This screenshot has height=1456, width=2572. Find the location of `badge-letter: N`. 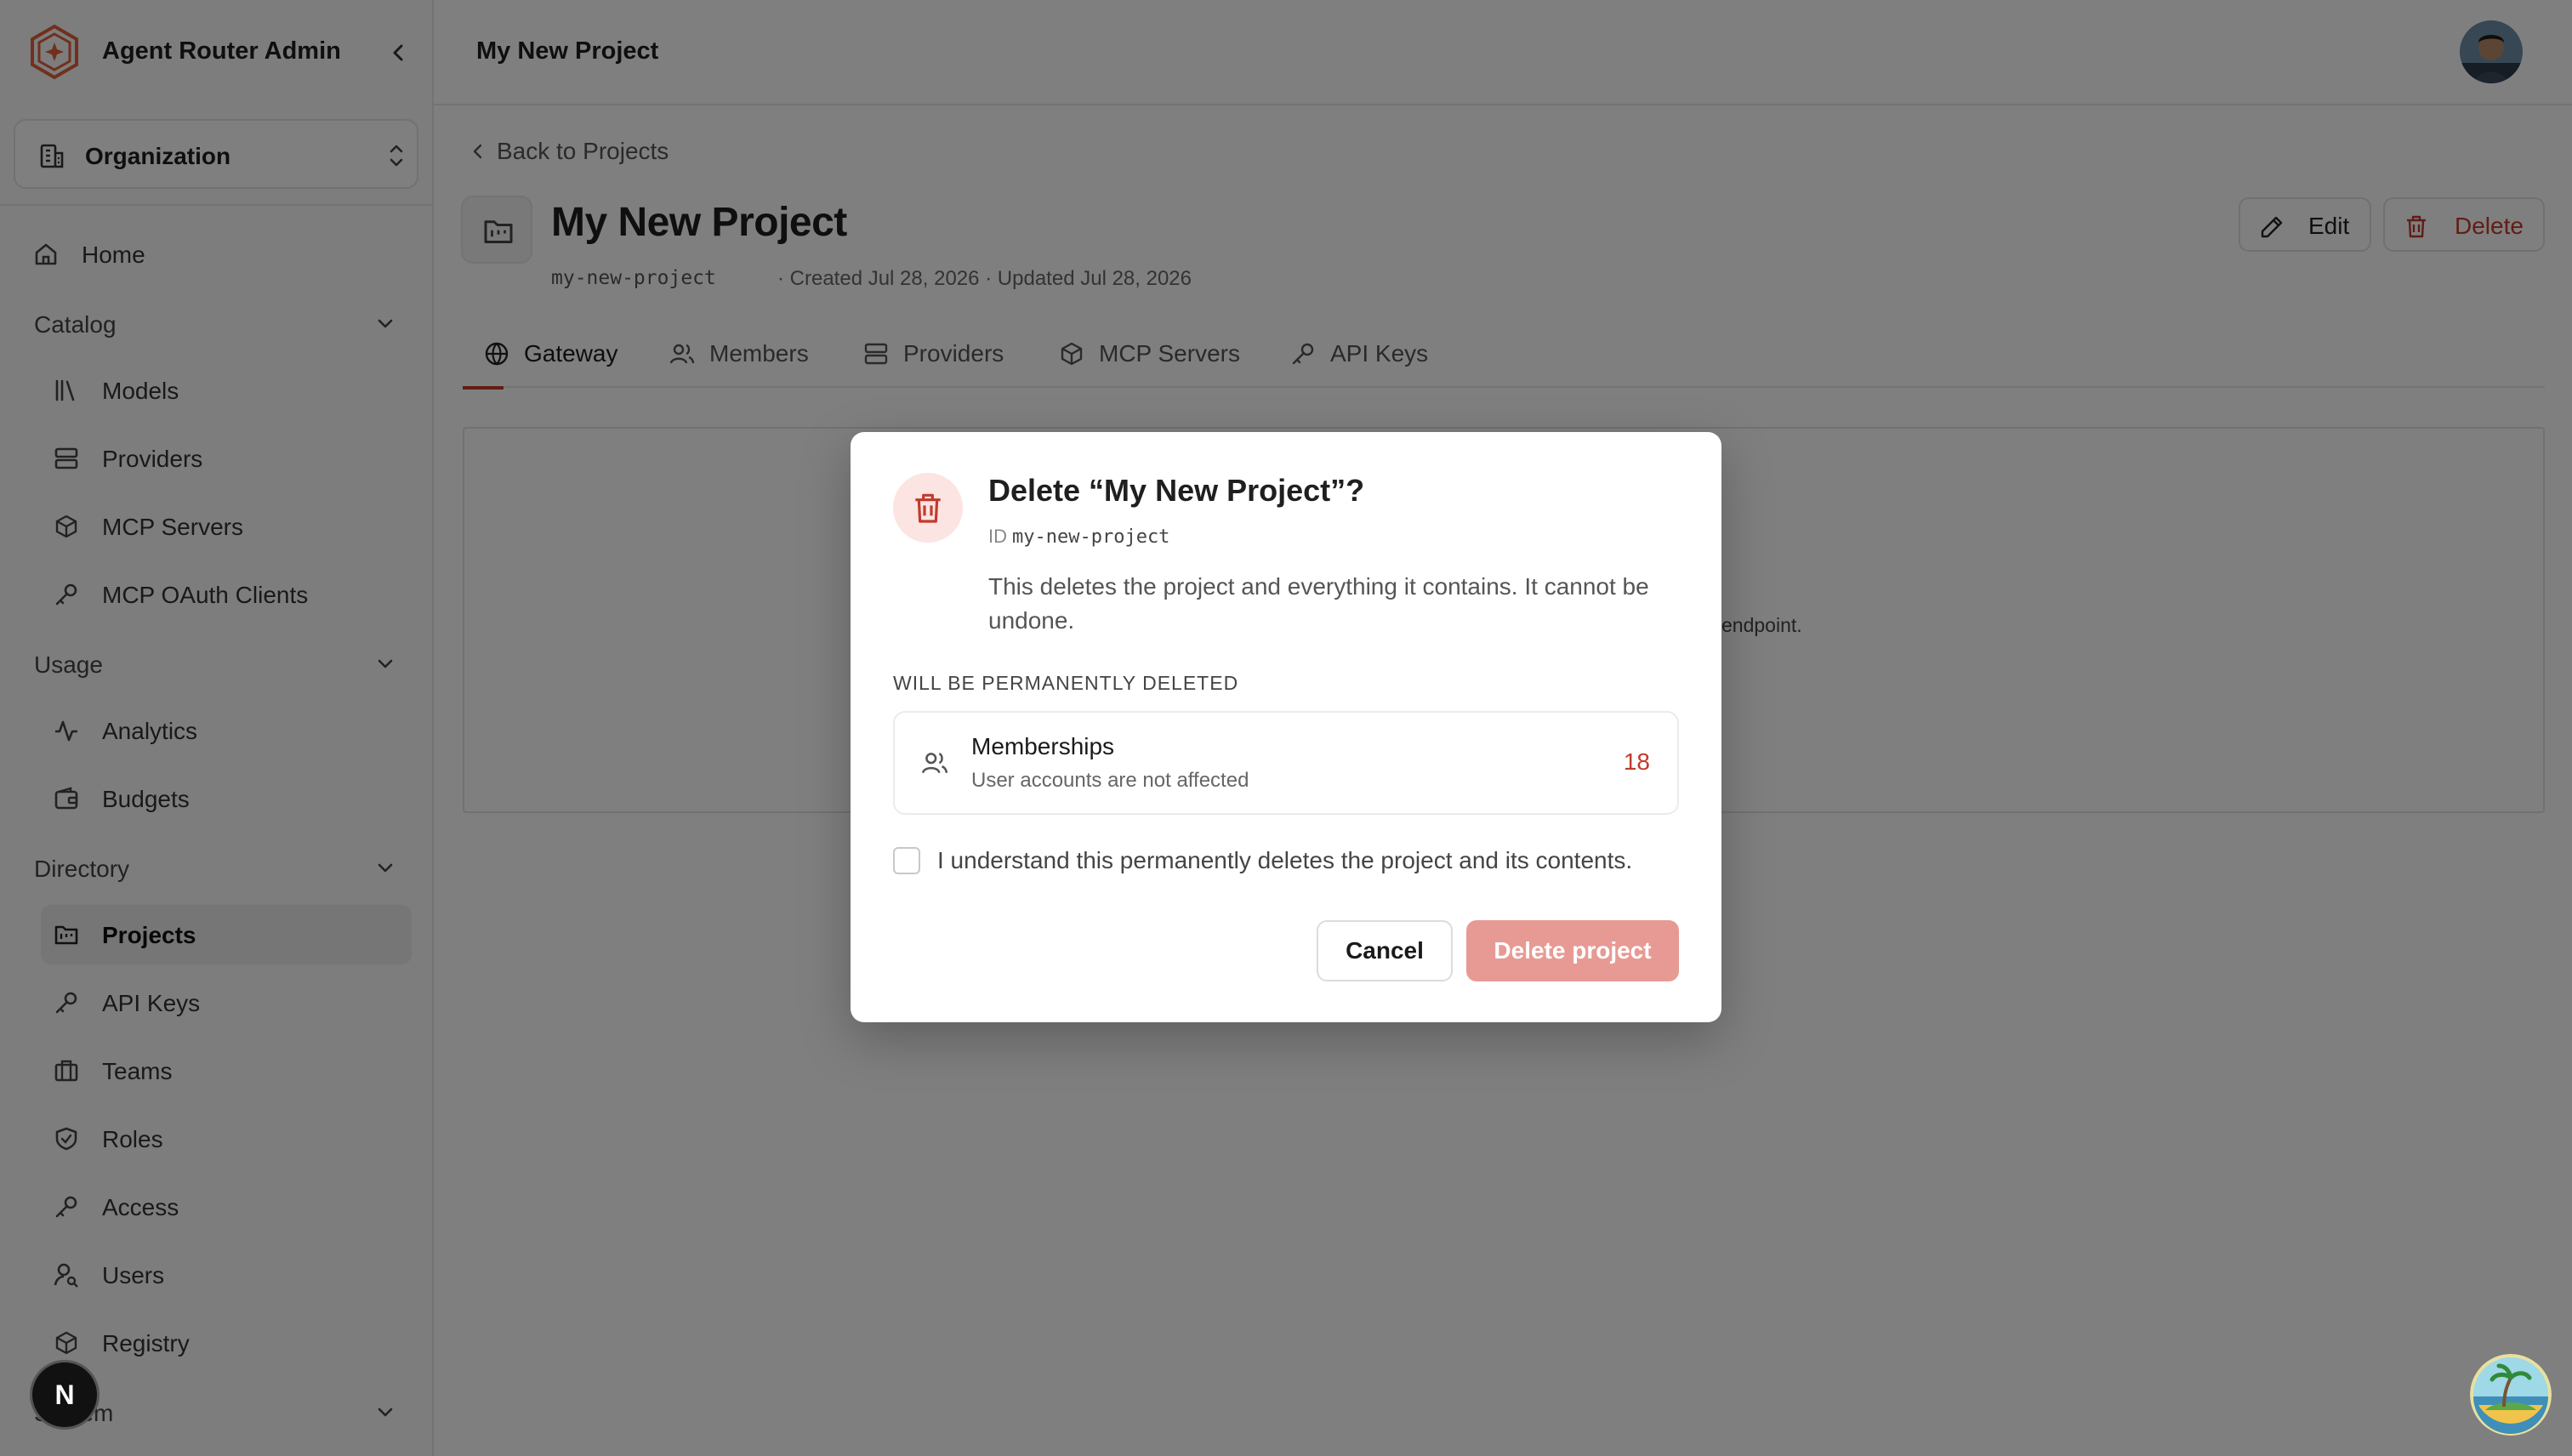

badge-letter: N is located at coordinates (65, 1394).